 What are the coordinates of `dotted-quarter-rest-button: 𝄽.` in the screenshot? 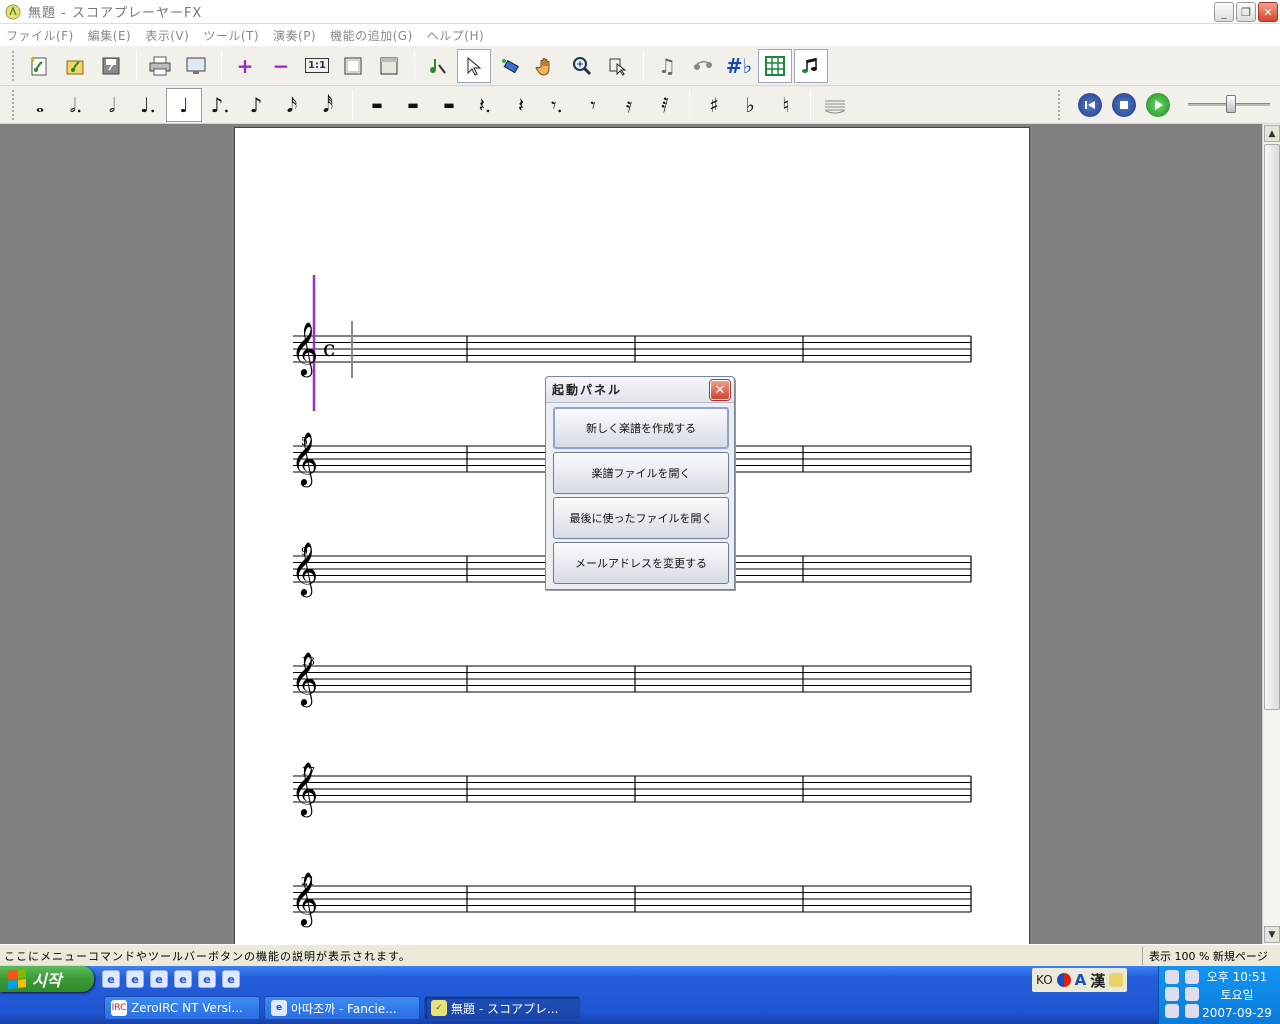 It's located at (485, 105).